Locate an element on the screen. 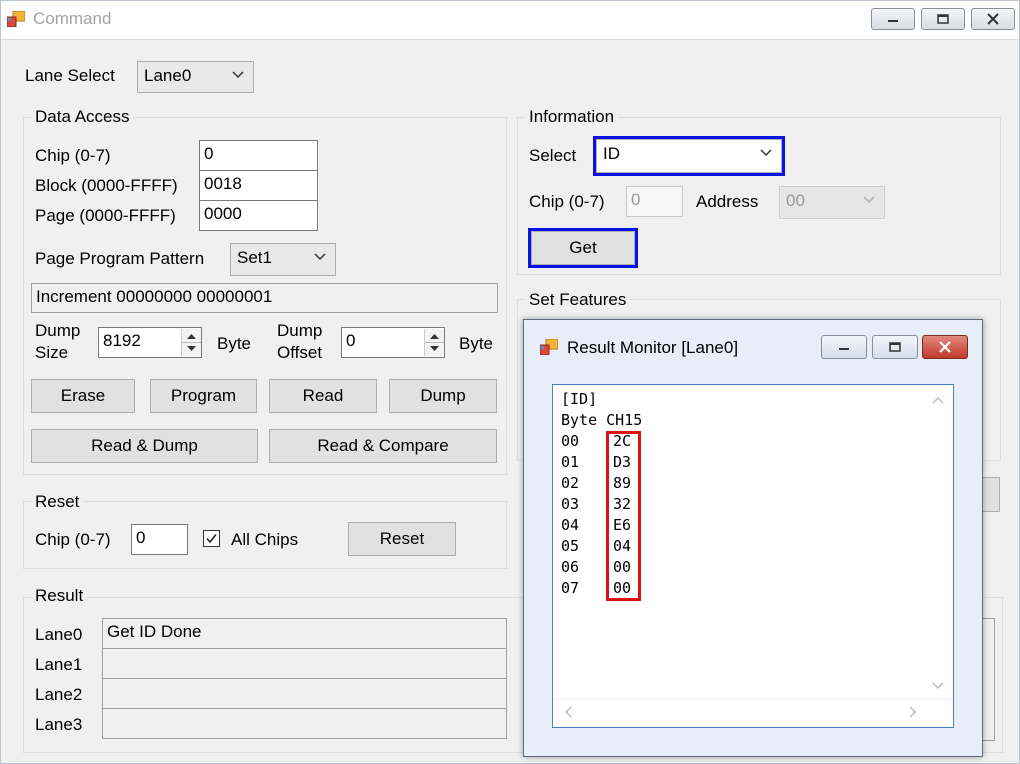 This screenshot has width=1020, height=764. minimize-button is located at coordinates (893, 19).